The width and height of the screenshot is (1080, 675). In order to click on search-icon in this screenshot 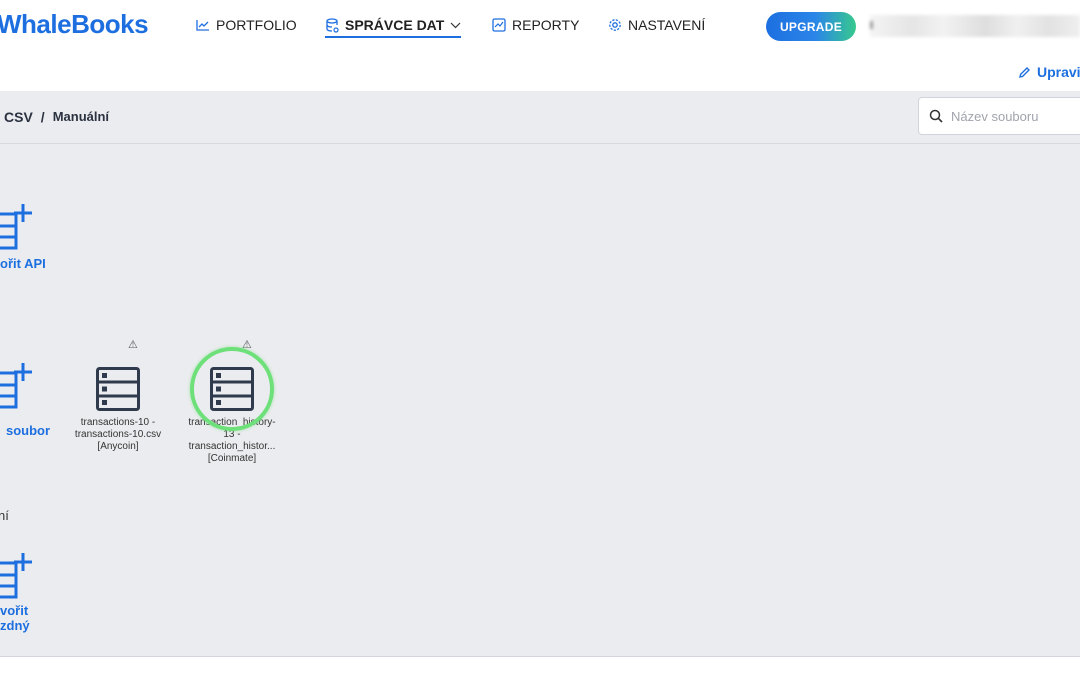, I will do `click(936, 116)`.